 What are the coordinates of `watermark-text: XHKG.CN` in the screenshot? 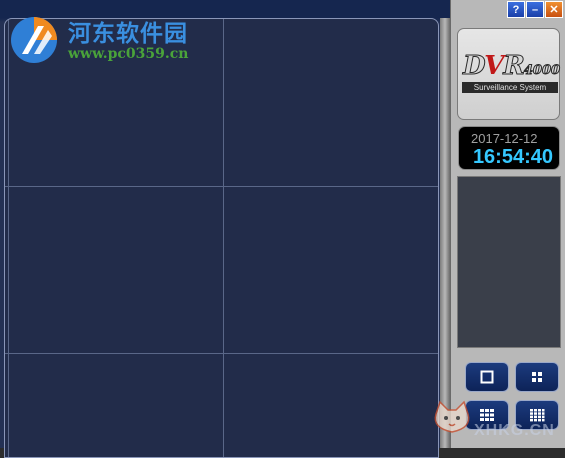 It's located at (514, 430).